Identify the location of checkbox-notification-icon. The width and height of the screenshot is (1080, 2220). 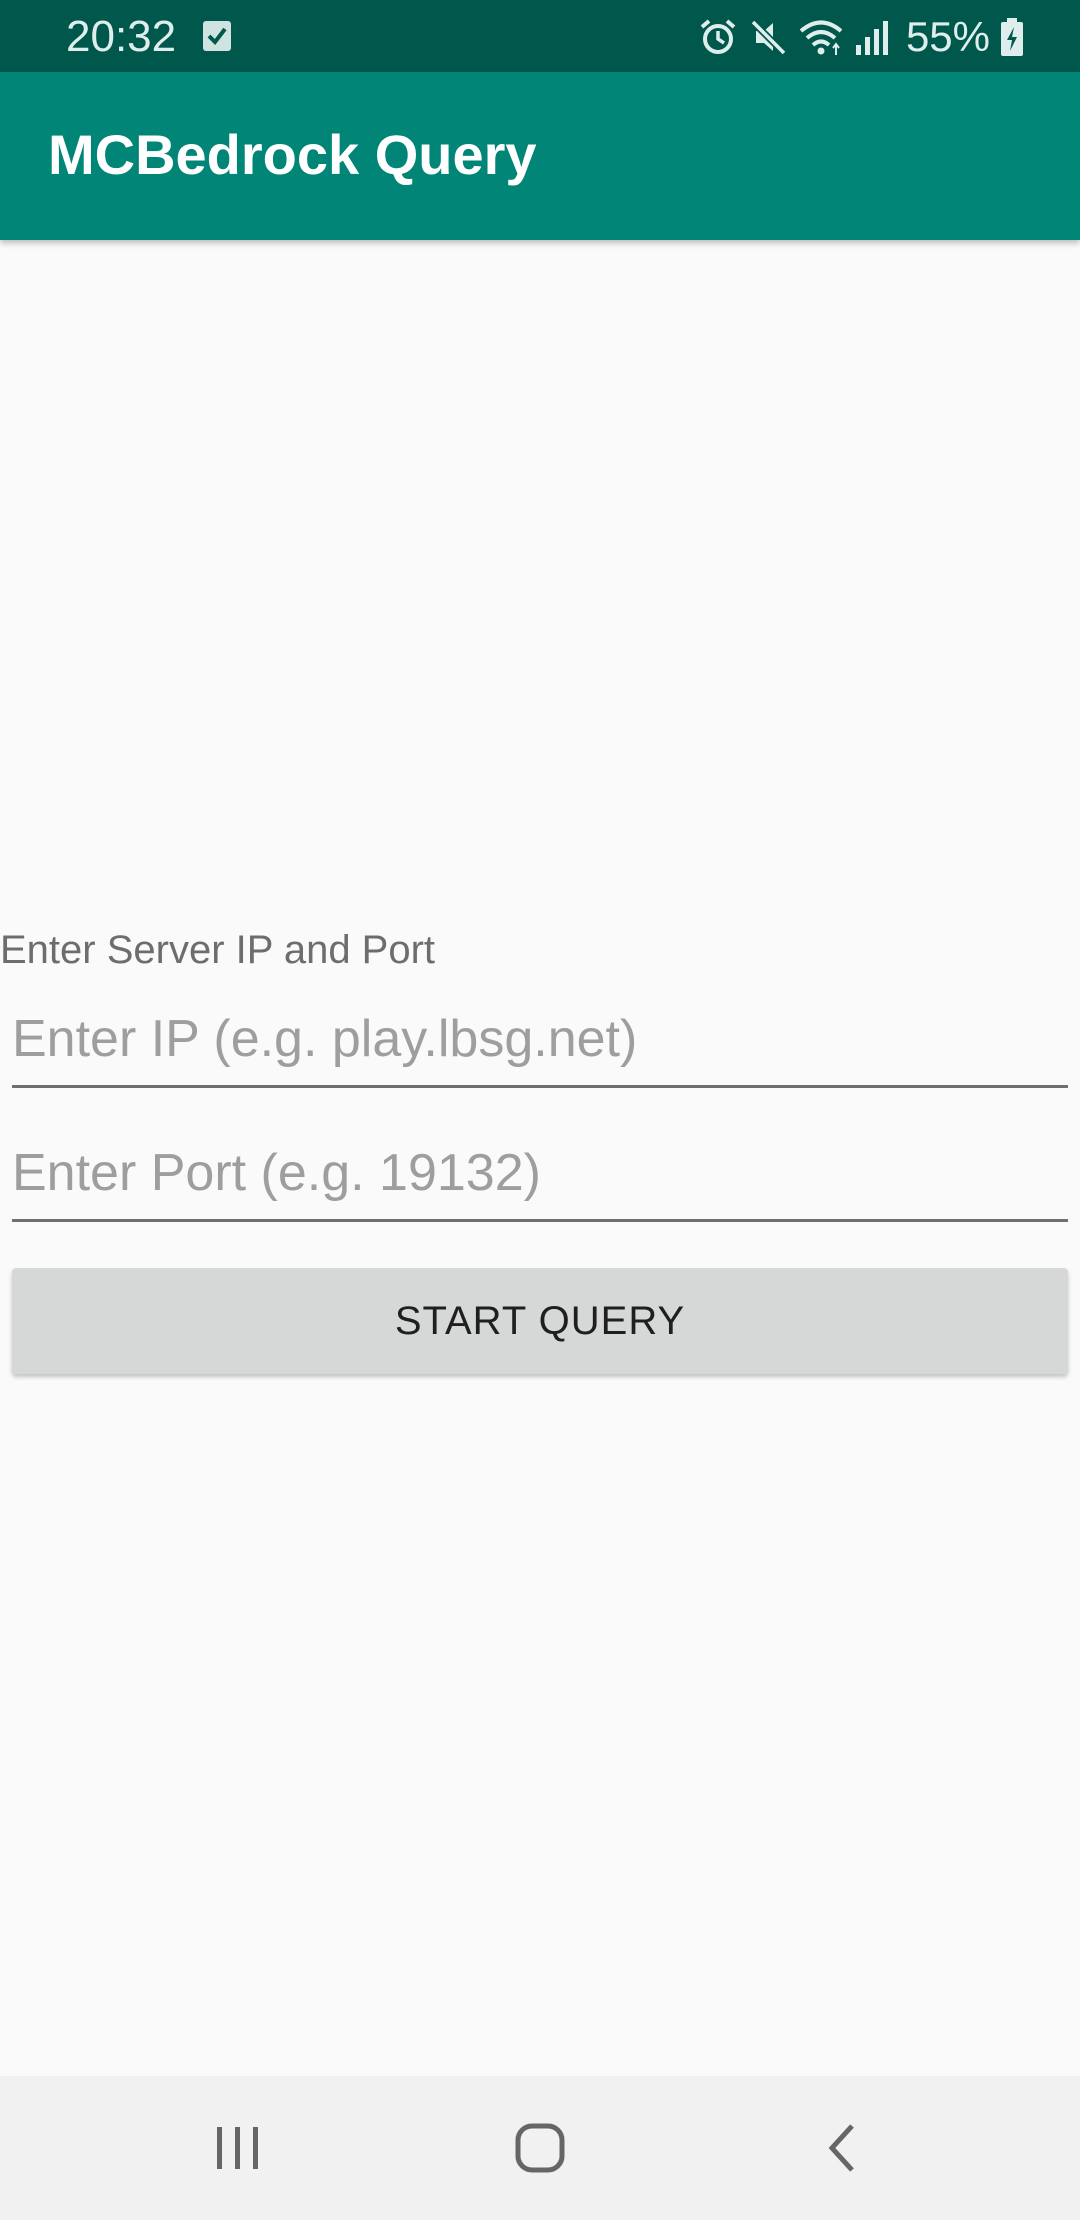
(217, 35).